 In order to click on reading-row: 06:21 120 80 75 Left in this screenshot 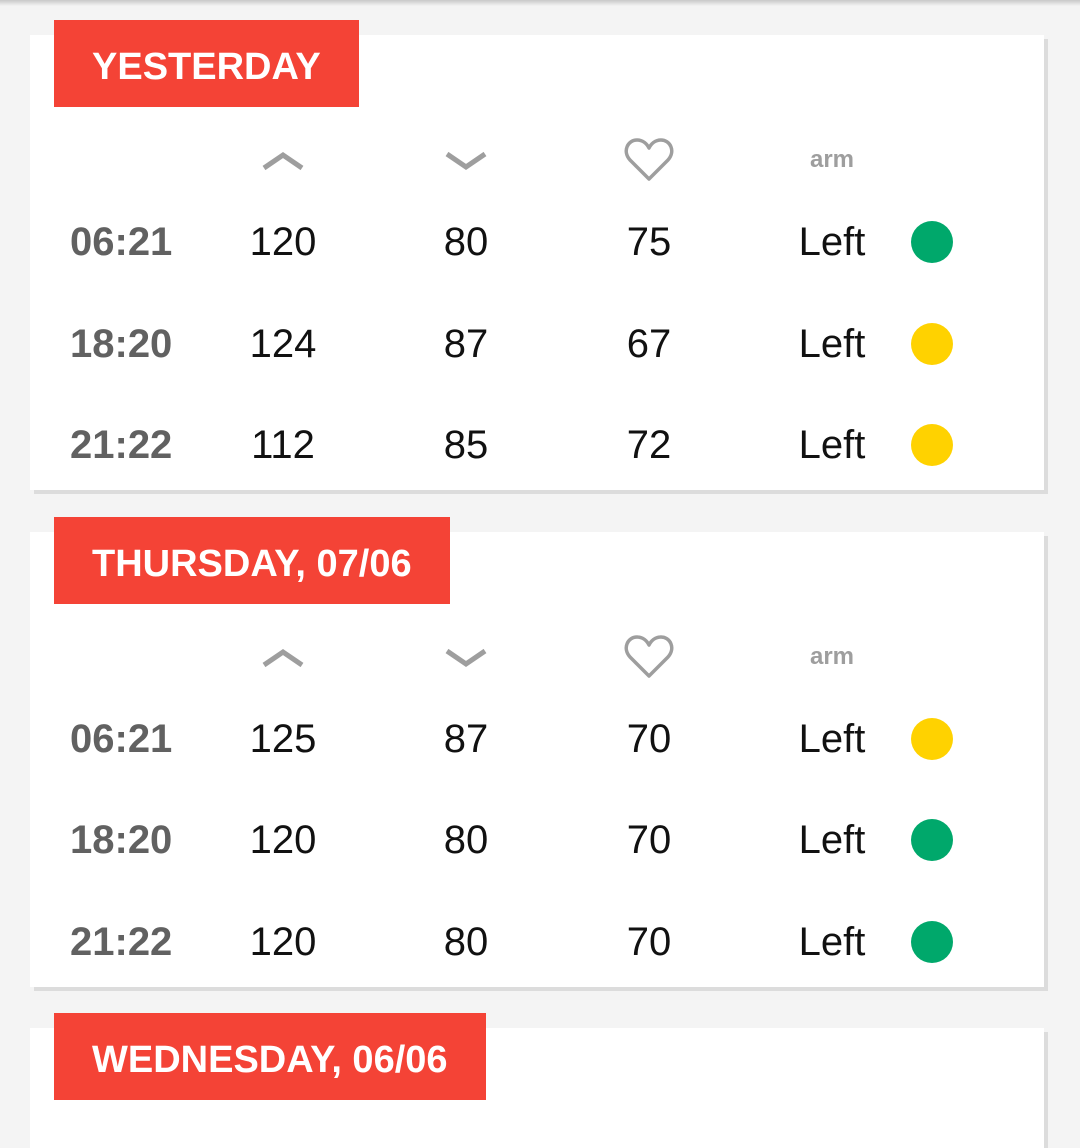, I will do `click(537, 242)`.